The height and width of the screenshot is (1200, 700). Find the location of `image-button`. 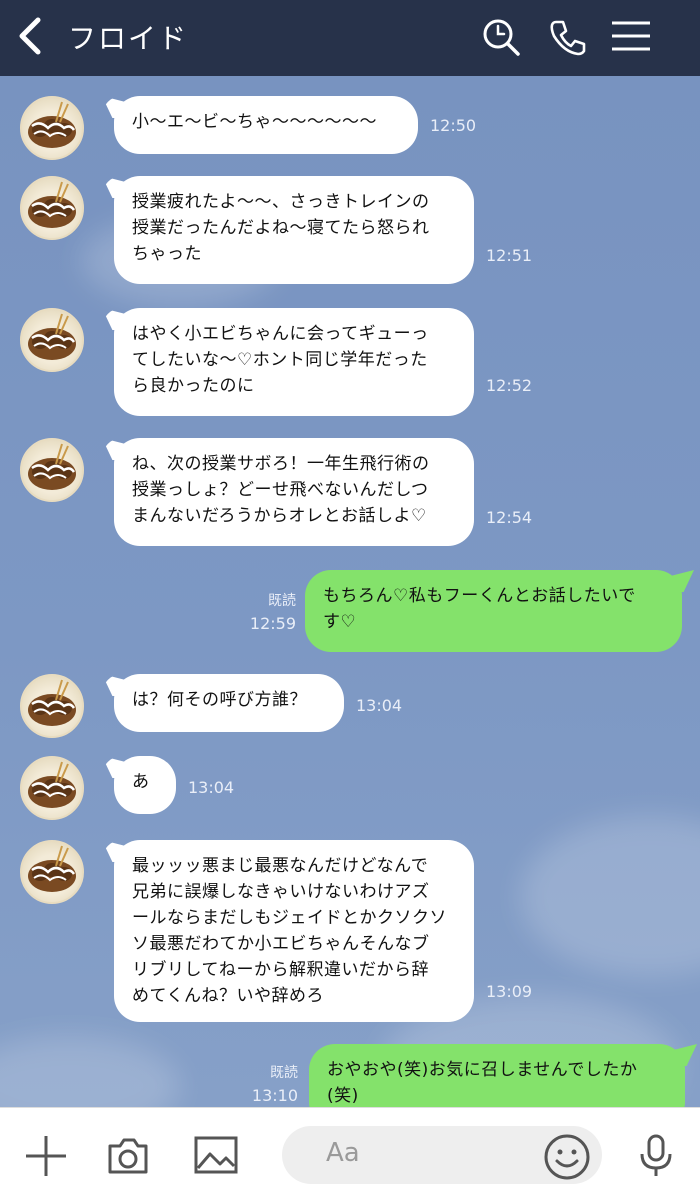

image-button is located at coordinates (216, 1156).